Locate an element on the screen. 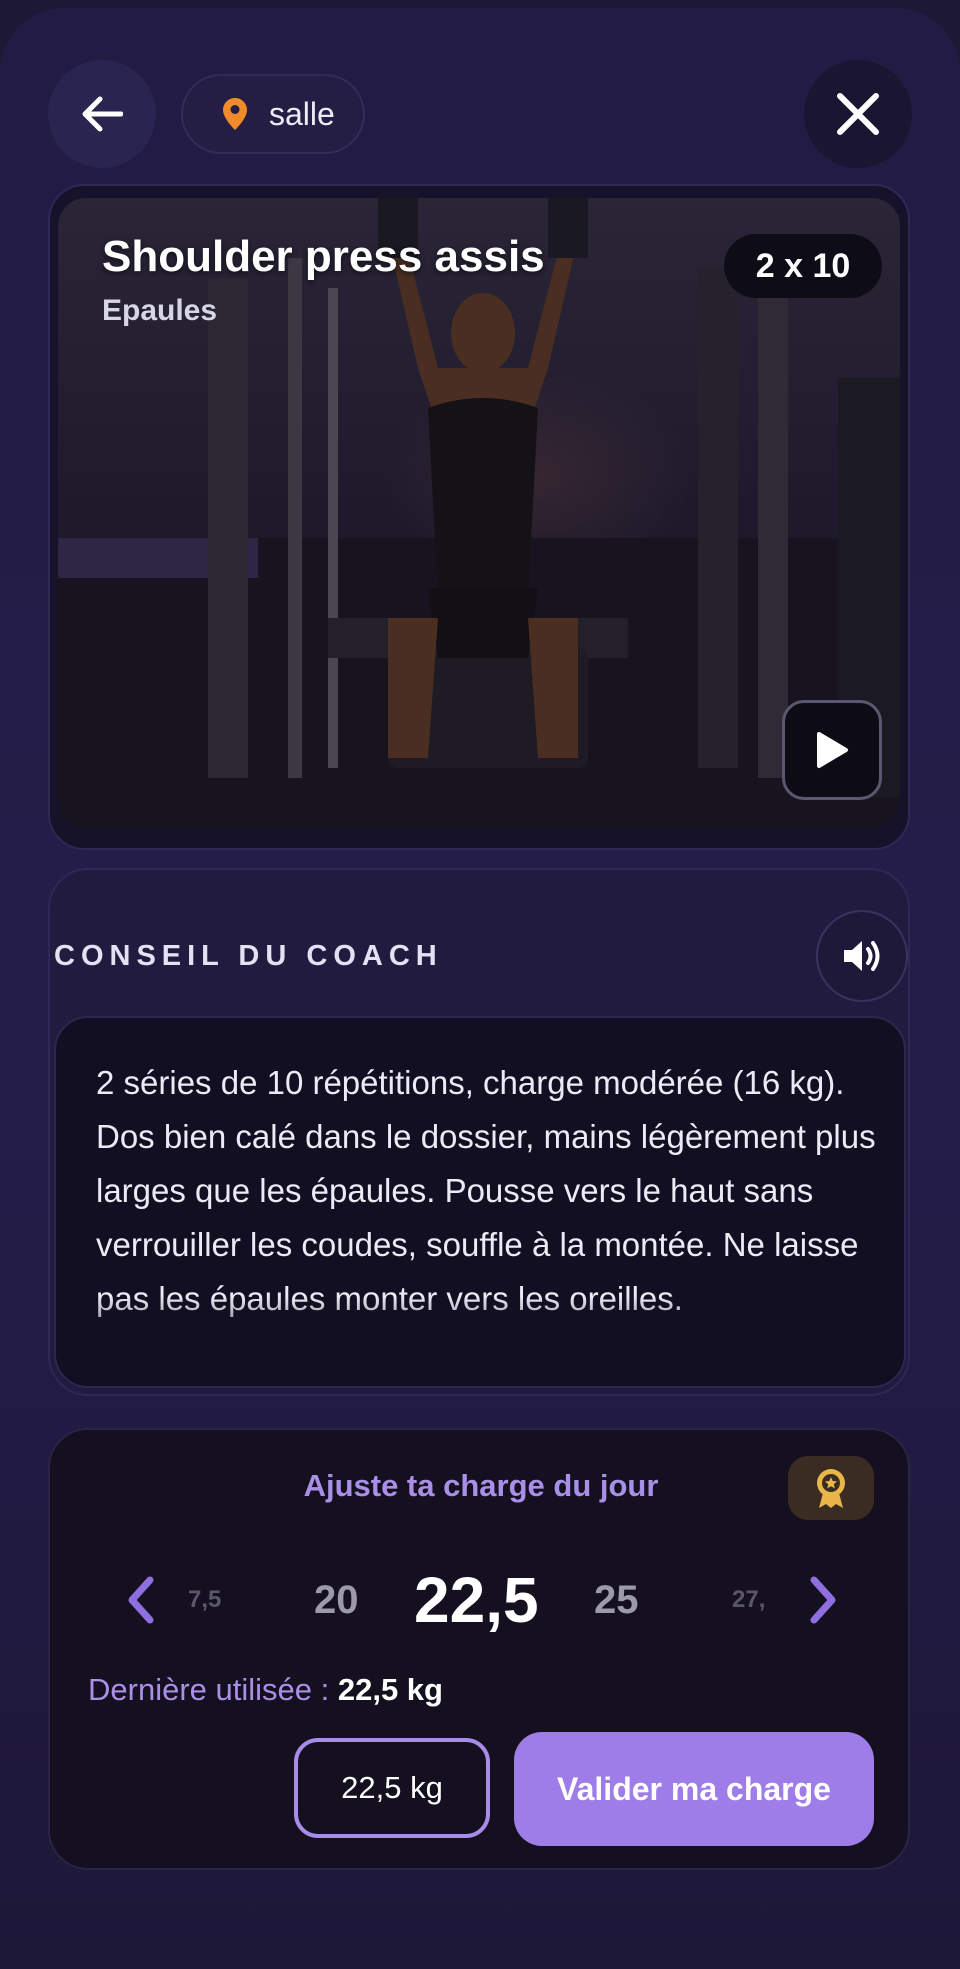 The image size is (960, 1969). weight-option: 25 is located at coordinates (616, 1600).